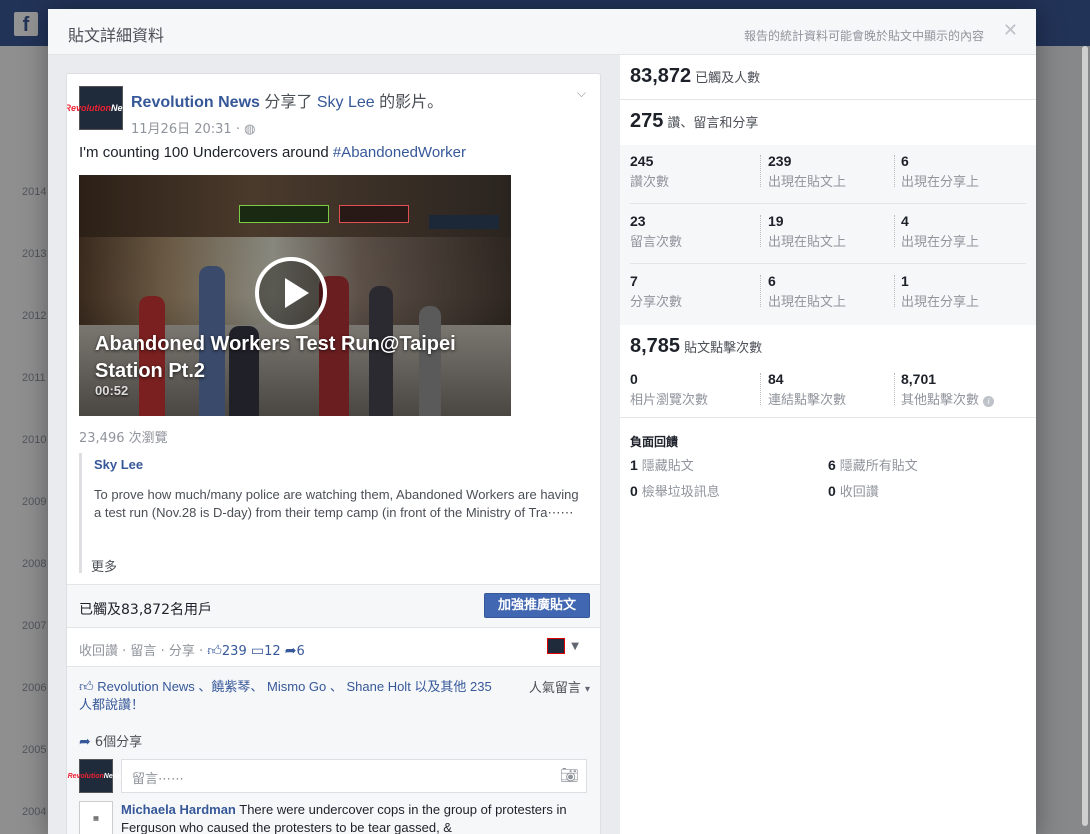 This screenshot has width=1090, height=834. Describe the element at coordinates (187, 129) in the screenshot. I see `post-timestamp: 11月26日 20:31 ·` at that location.